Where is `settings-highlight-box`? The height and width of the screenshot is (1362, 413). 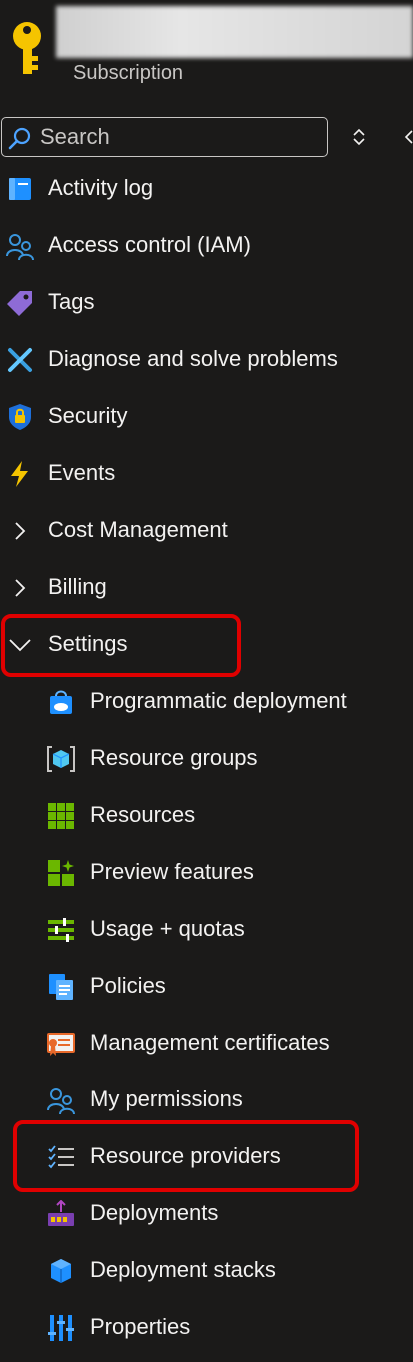 settings-highlight-box is located at coordinates (121, 645).